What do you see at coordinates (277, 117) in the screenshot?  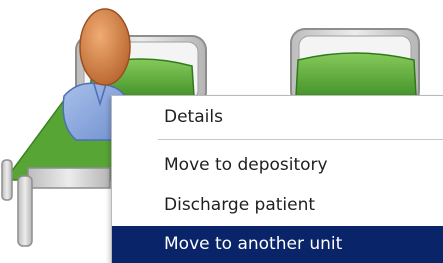 I see `menu-item-details: Details` at bounding box center [277, 117].